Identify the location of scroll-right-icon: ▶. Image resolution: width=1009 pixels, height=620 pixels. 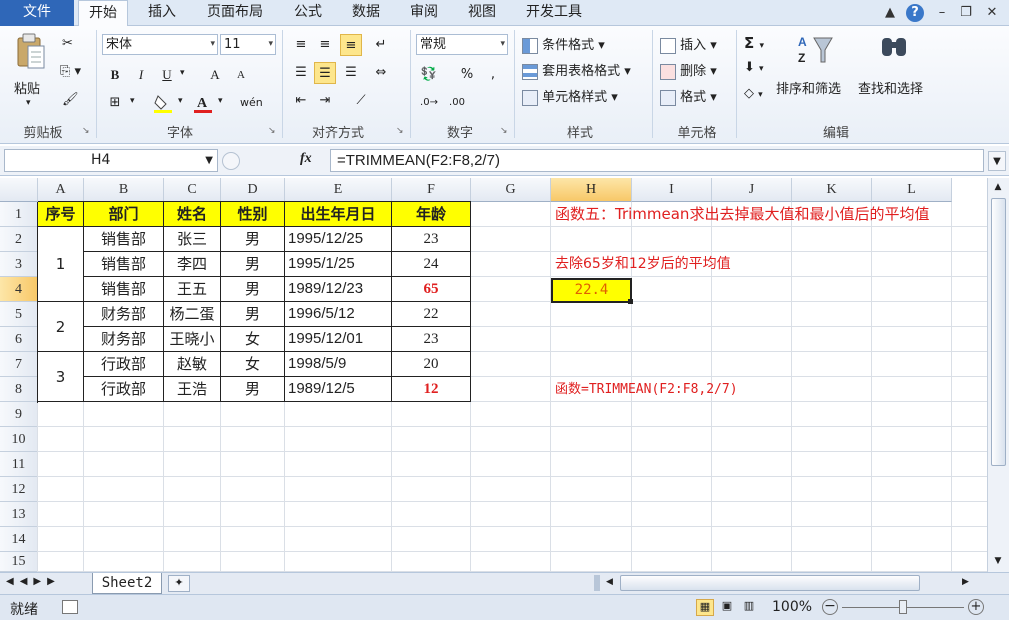
(967, 582).